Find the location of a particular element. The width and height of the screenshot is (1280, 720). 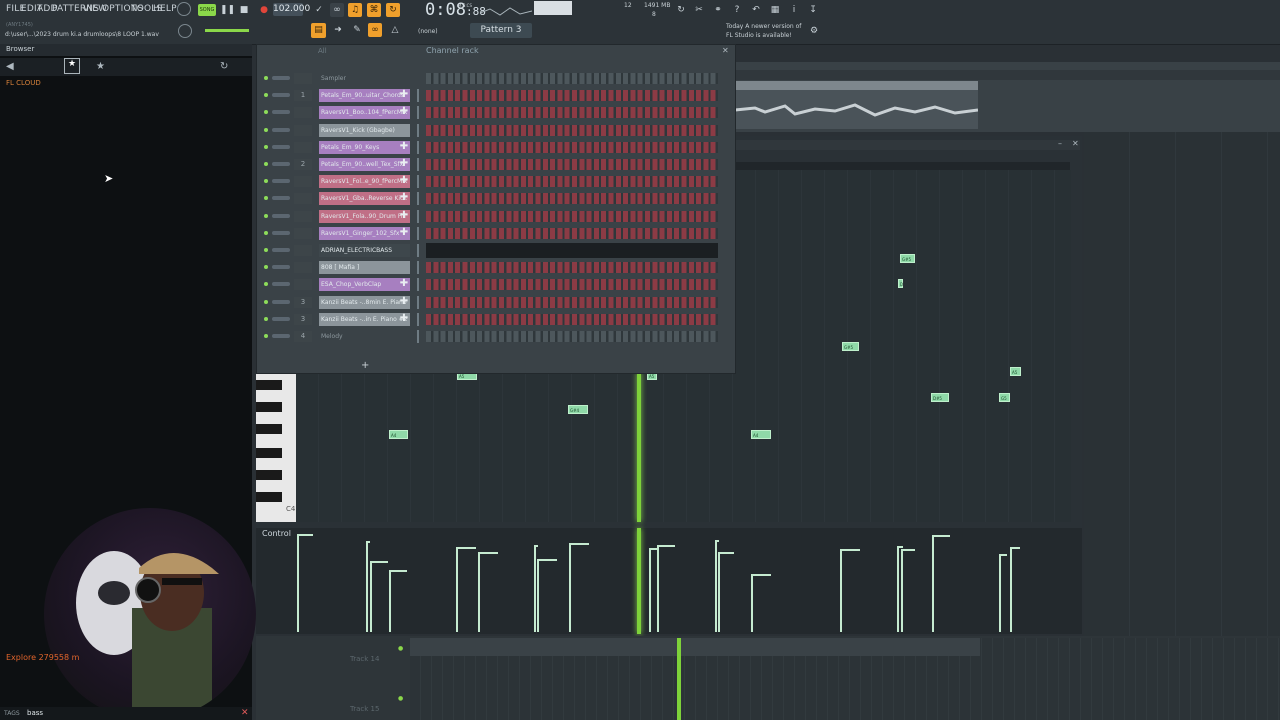

stop-icon: ■ is located at coordinates (244, 10).